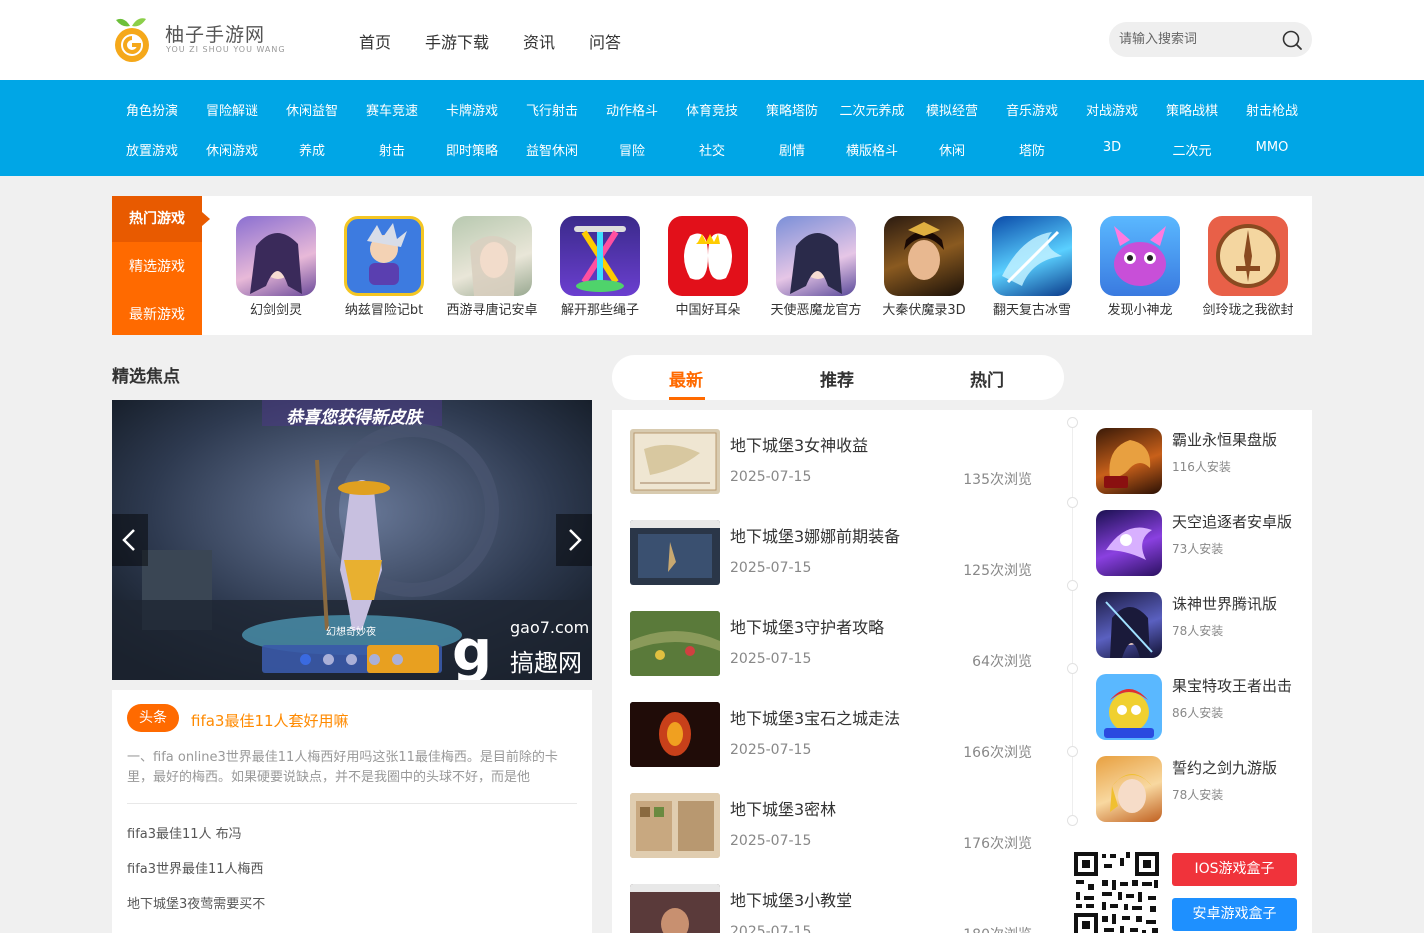 This screenshot has width=1424, height=933. I want to click on category-link: 飞行射击, so click(552, 109).